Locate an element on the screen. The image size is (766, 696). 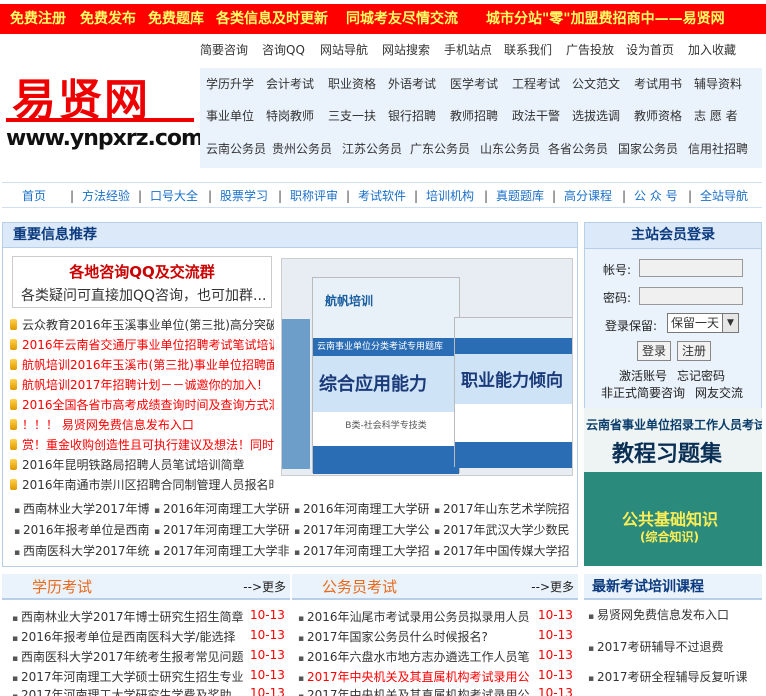
toplink-mobile: 手机站点 is located at coordinates (468, 50).